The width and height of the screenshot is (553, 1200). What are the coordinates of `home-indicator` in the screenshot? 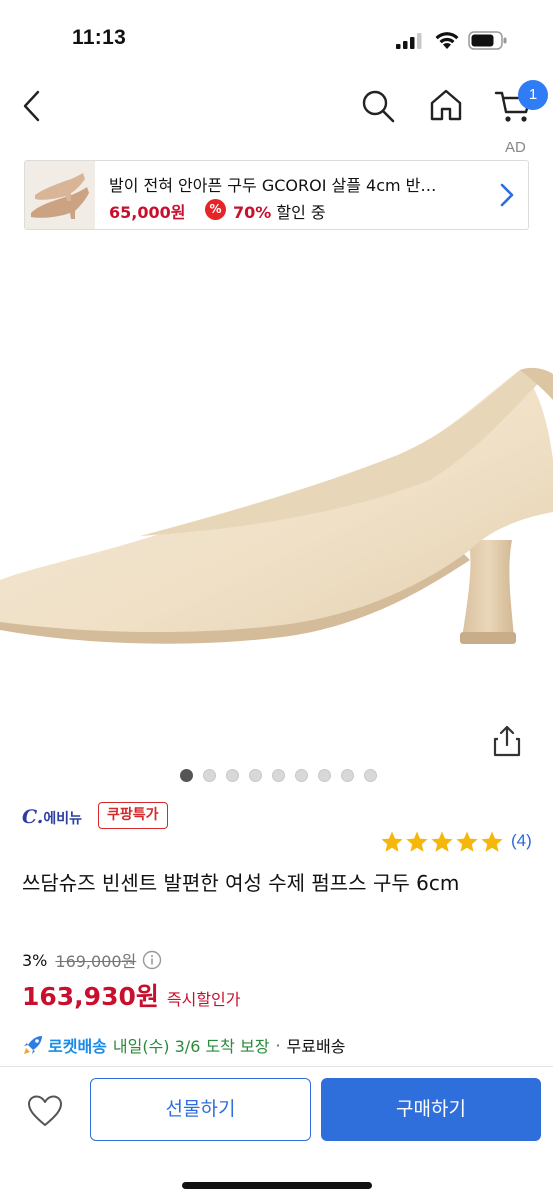 It's located at (277, 1185).